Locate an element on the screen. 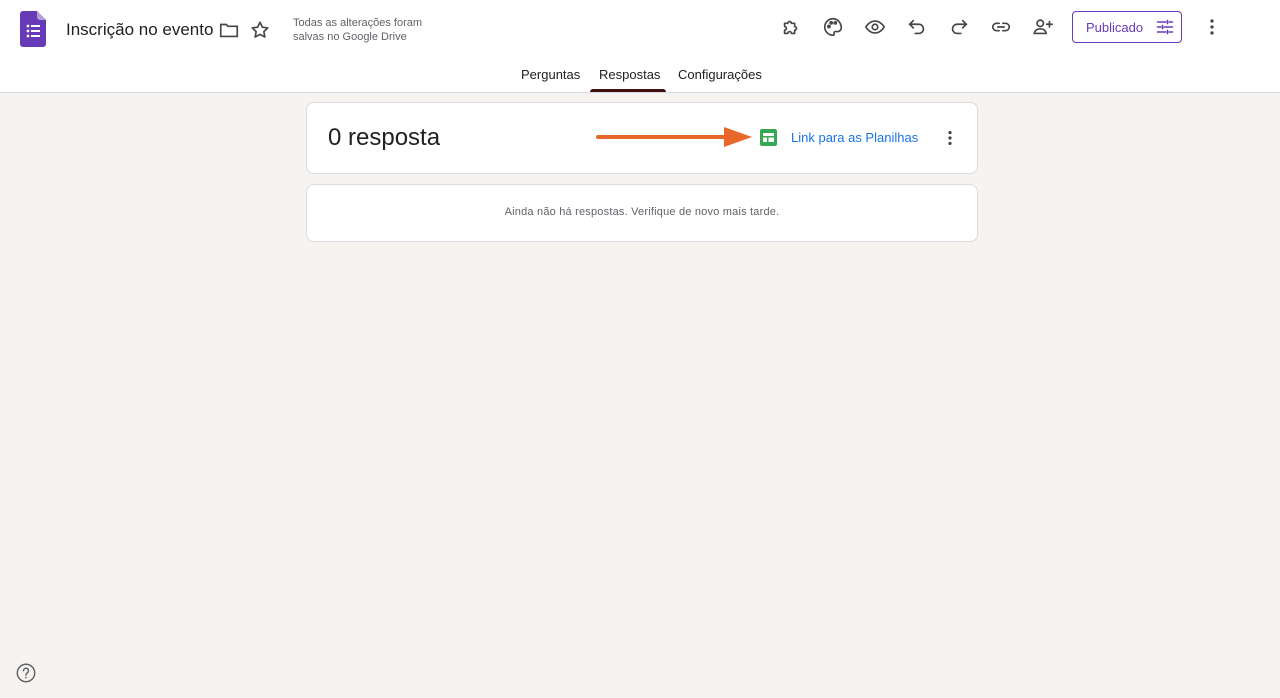 This screenshot has width=1280, height=698. forms-logo-icon is located at coordinates (33, 29).